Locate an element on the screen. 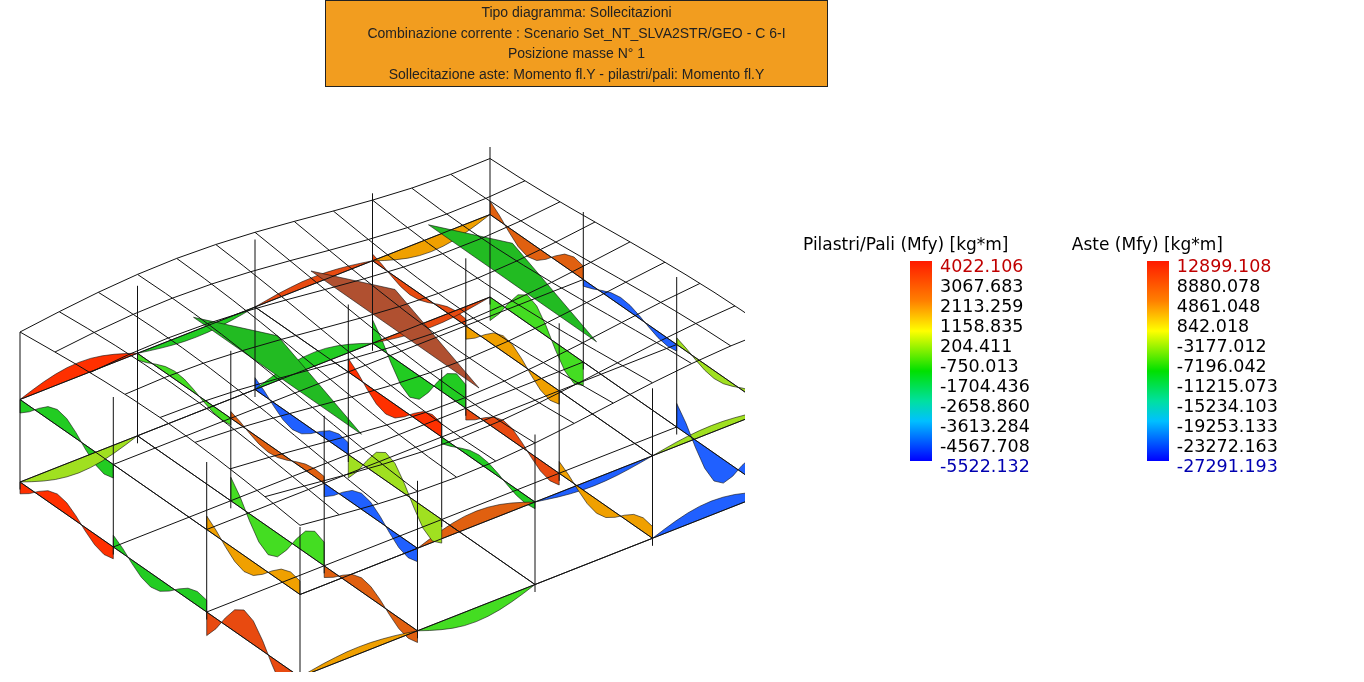 This screenshot has height=682, width=1364. scale-value: 2113.259 is located at coordinates (982, 306).